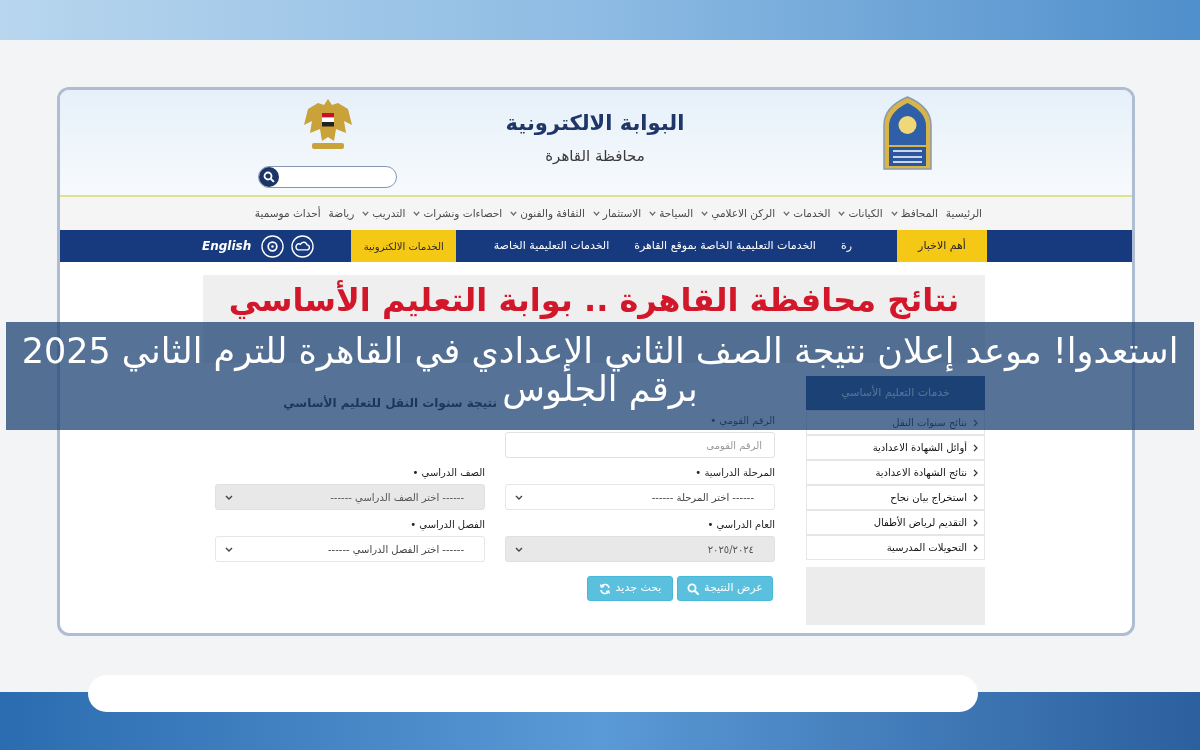 This screenshot has height=750, width=1200. I want to click on news-ticker-link: الخدمات التعليمية الخاصة بموقع القاهرة, so click(725, 246).